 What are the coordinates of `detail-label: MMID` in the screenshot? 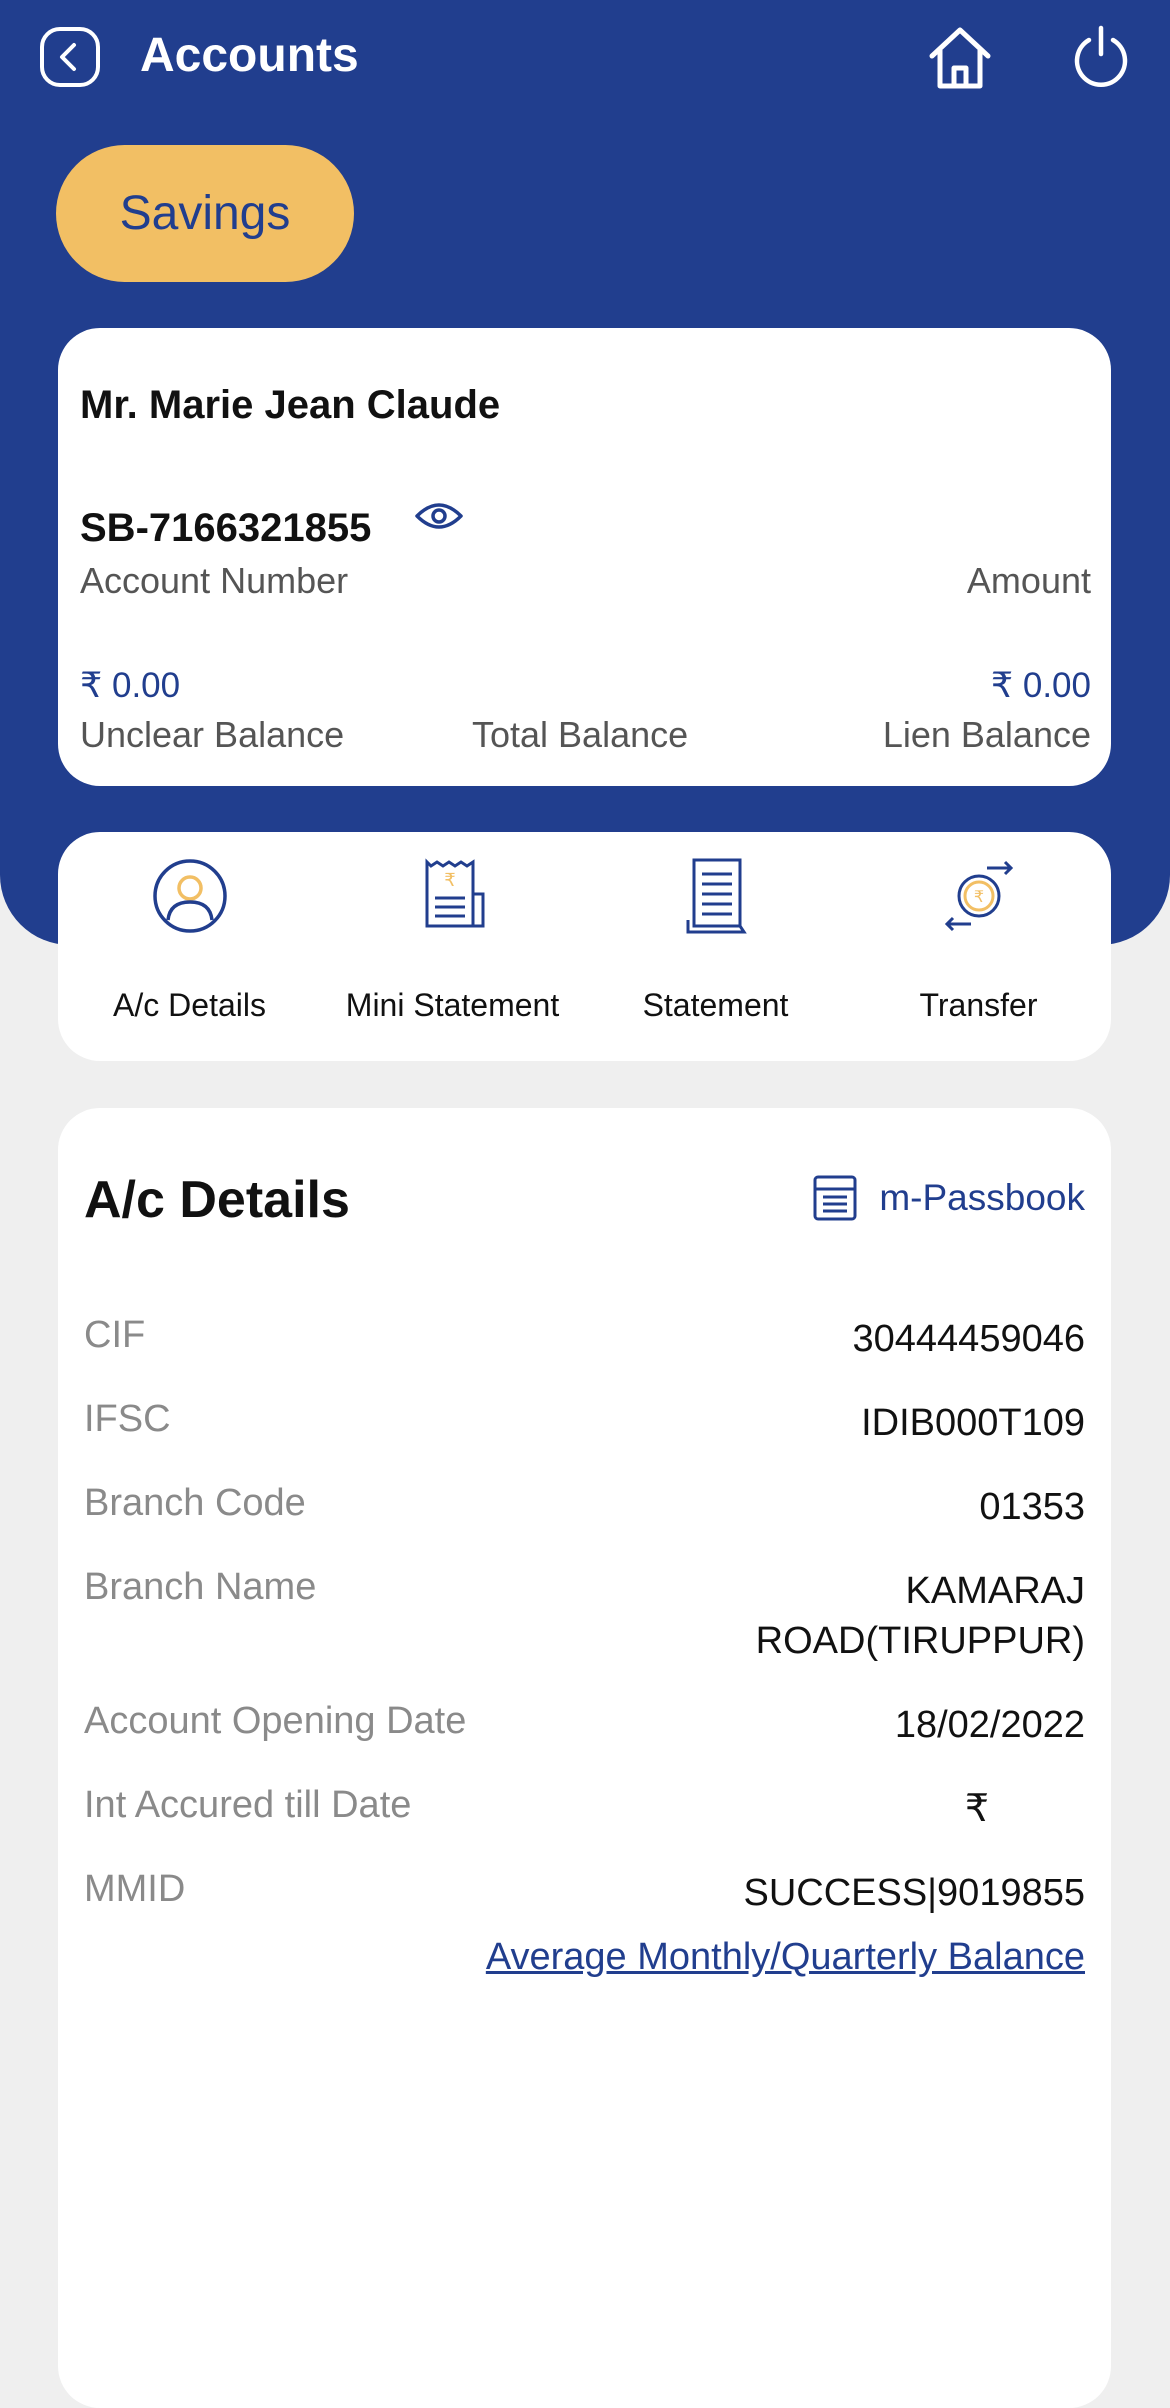 It's located at (135, 1889).